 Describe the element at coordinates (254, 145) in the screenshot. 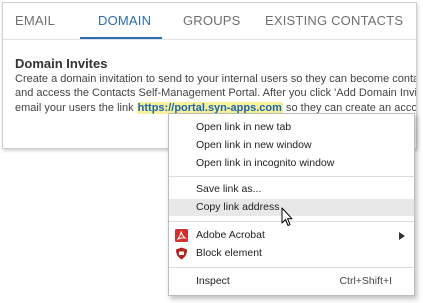

I see `menu-item-label: Open link in new window` at that location.